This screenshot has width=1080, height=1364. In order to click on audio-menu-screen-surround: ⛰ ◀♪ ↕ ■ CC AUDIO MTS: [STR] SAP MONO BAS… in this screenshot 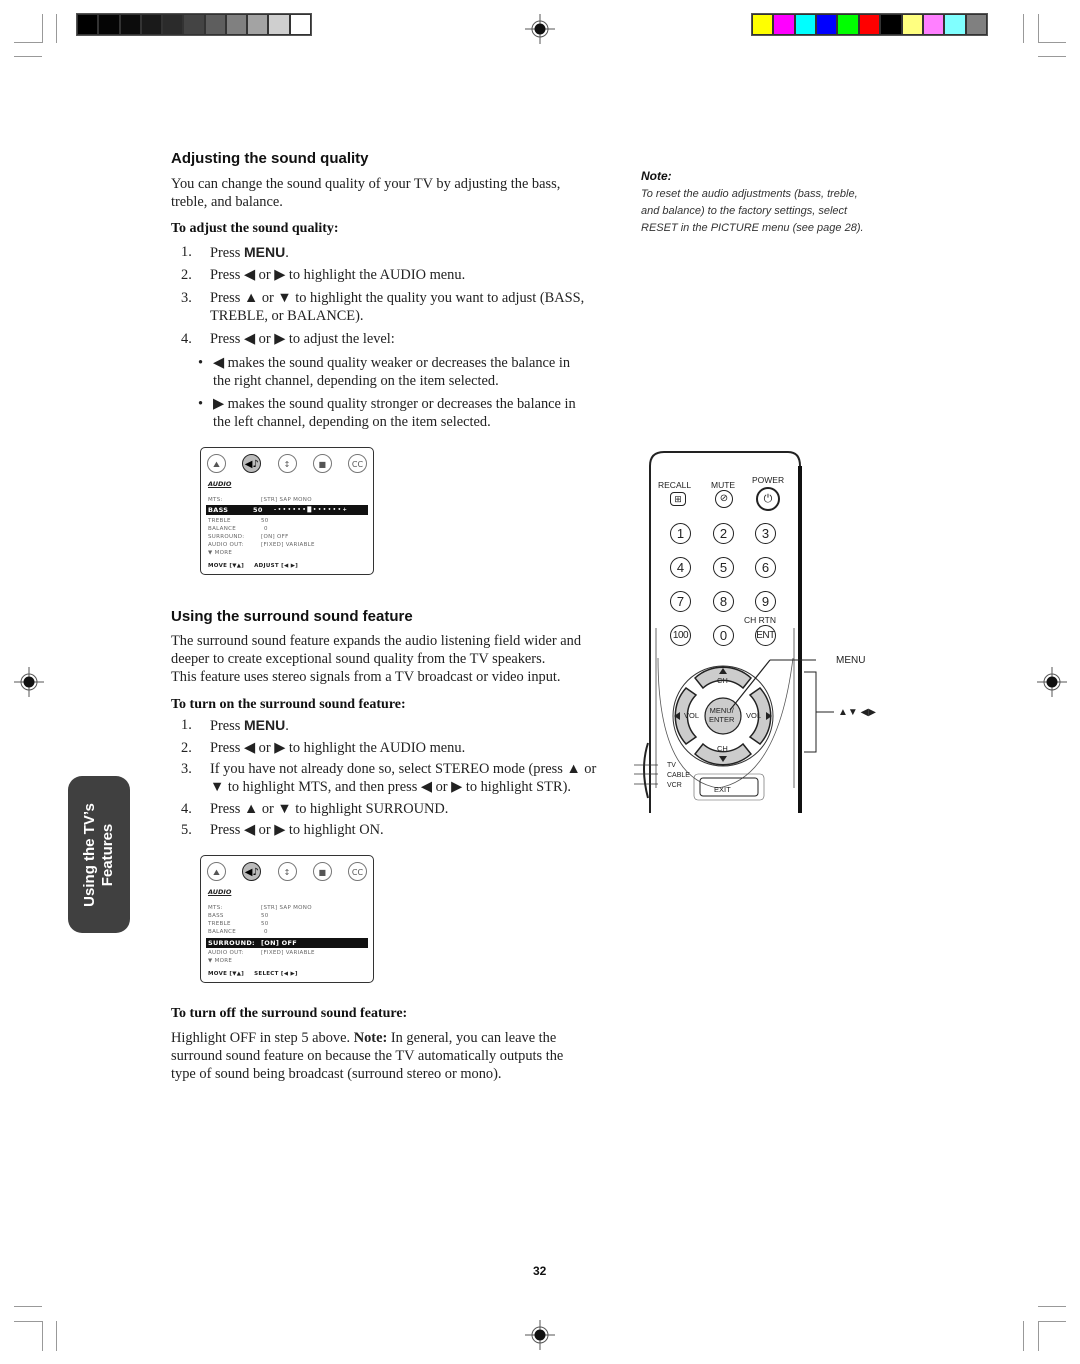, I will do `click(287, 919)`.